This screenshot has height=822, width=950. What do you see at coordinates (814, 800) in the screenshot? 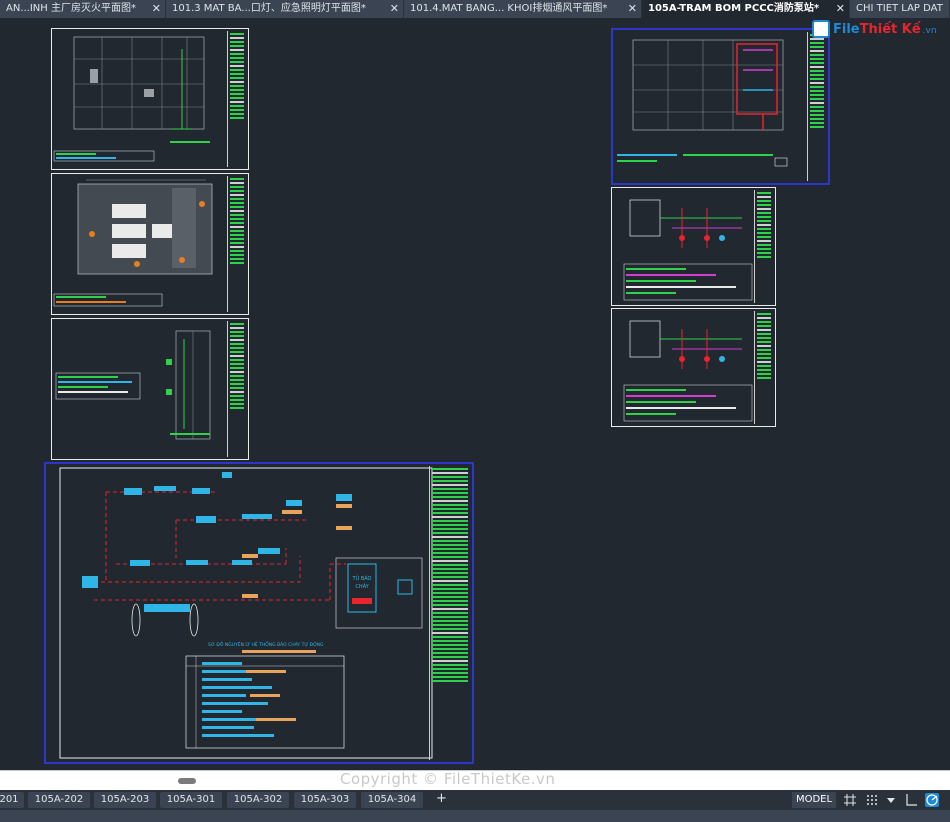
I see `model-space-button: MODEL` at bounding box center [814, 800].